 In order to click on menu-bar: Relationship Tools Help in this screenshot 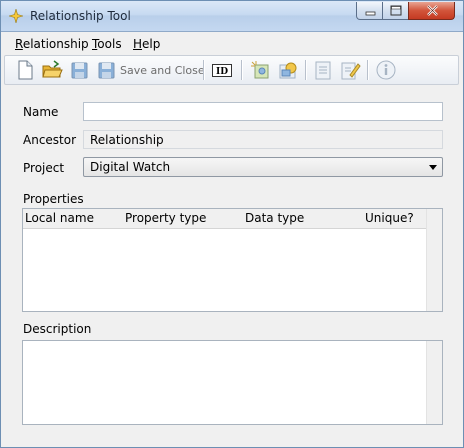, I will do `click(232, 43)`.